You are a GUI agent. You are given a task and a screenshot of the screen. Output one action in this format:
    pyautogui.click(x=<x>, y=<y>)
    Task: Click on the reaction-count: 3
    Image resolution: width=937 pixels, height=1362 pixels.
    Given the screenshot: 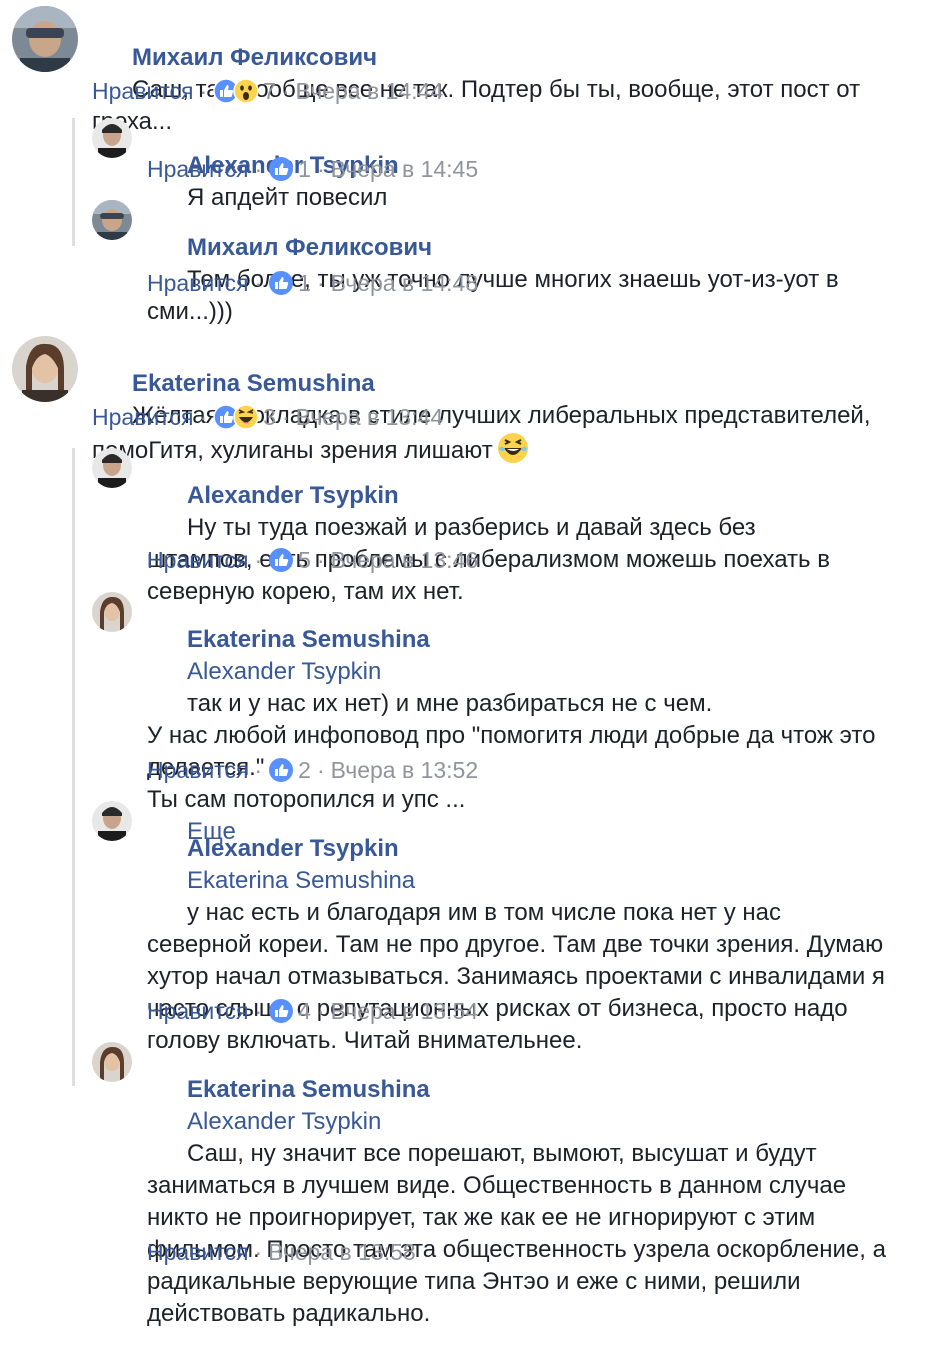 What is the action you would take?
    pyautogui.click(x=269, y=417)
    